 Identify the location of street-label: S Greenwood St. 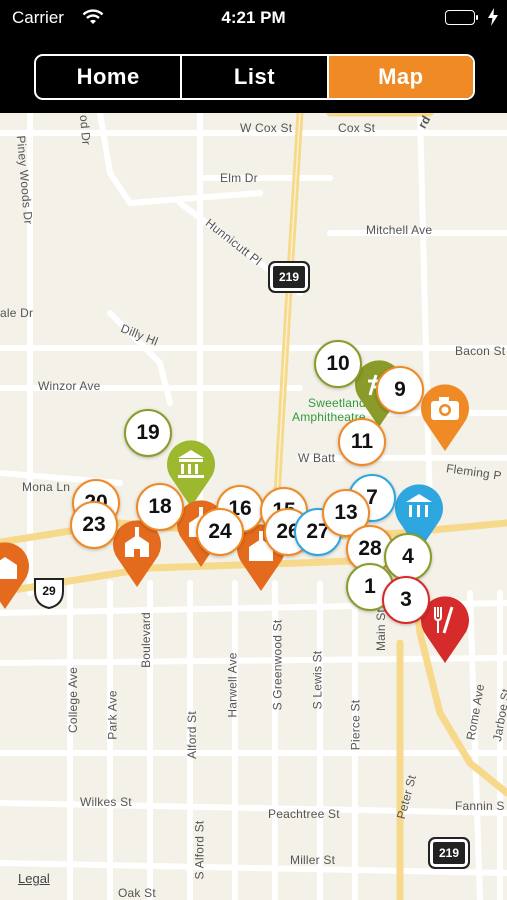
(277, 665).